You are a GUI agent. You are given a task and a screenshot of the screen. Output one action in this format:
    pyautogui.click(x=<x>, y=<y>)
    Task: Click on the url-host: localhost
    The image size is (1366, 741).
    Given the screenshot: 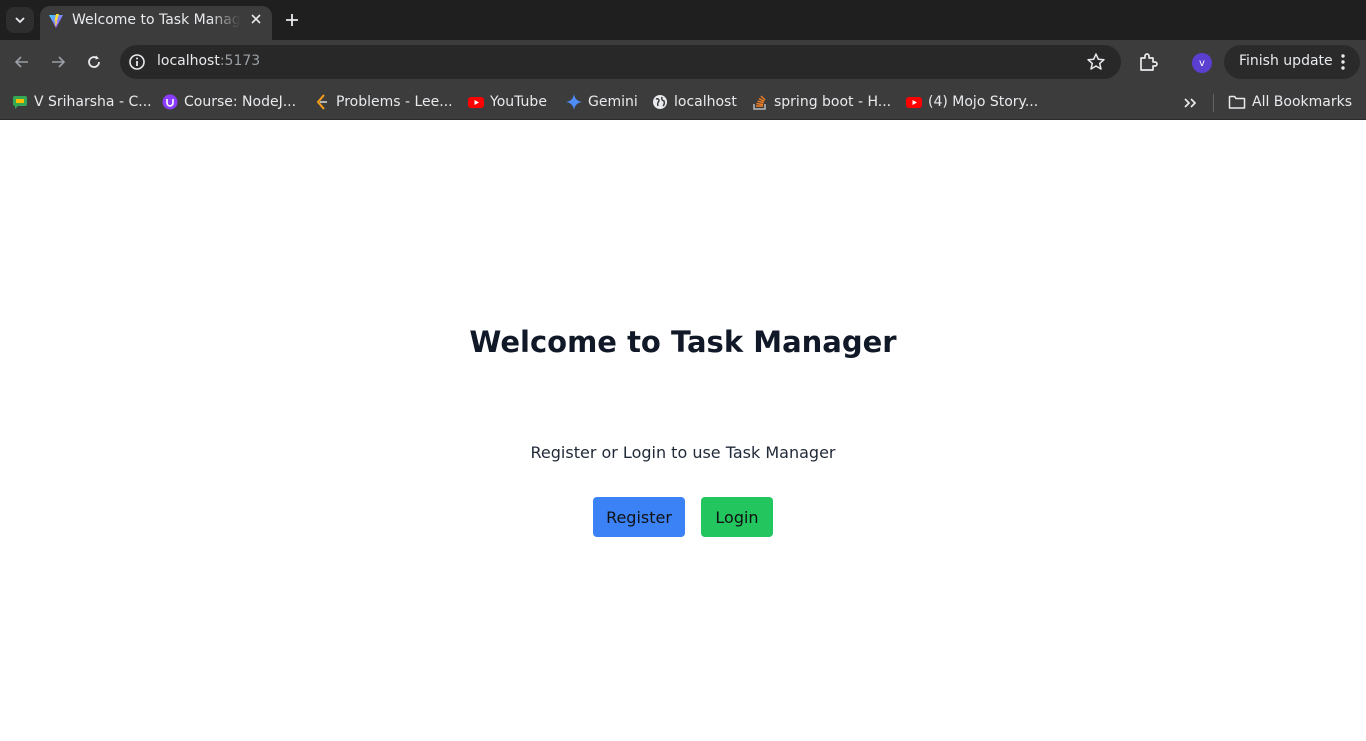 What is the action you would take?
    pyautogui.click(x=188, y=61)
    